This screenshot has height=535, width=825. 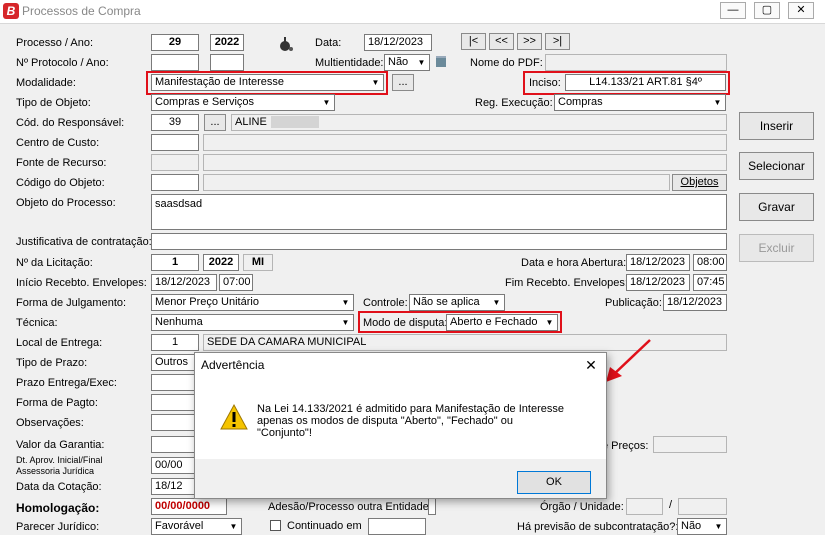 I want to click on data-field: 18/12/2023, so click(x=398, y=42).